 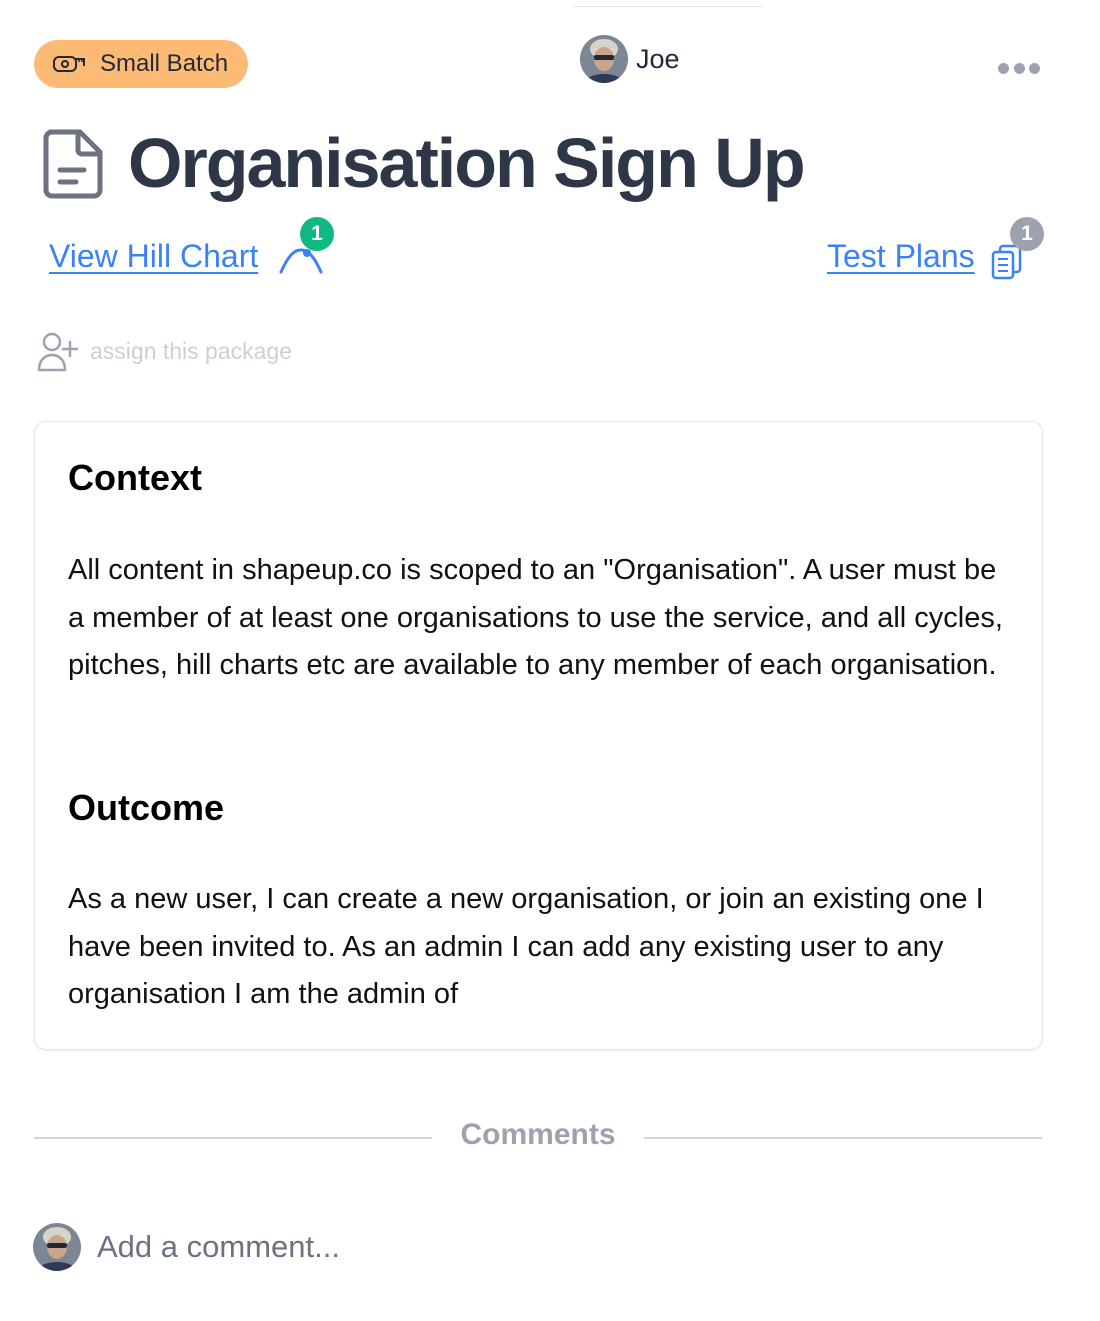 I want to click on package-size-badge: Small Batch, so click(x=141, y=64).